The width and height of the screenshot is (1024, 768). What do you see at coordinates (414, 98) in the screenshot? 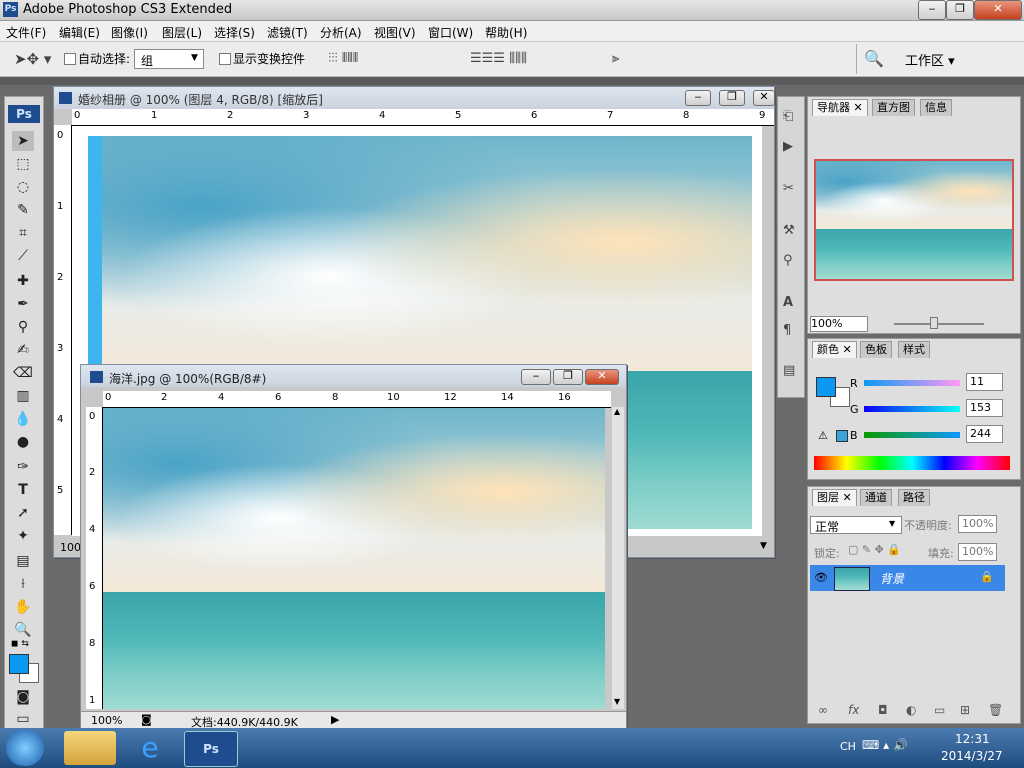
I see `doc1-titlebar: 婚纱相册 @ 100% (图层 4, RGB/8) [缩放后] ‒ ❐ ✕` at bounding box center [414, 98].